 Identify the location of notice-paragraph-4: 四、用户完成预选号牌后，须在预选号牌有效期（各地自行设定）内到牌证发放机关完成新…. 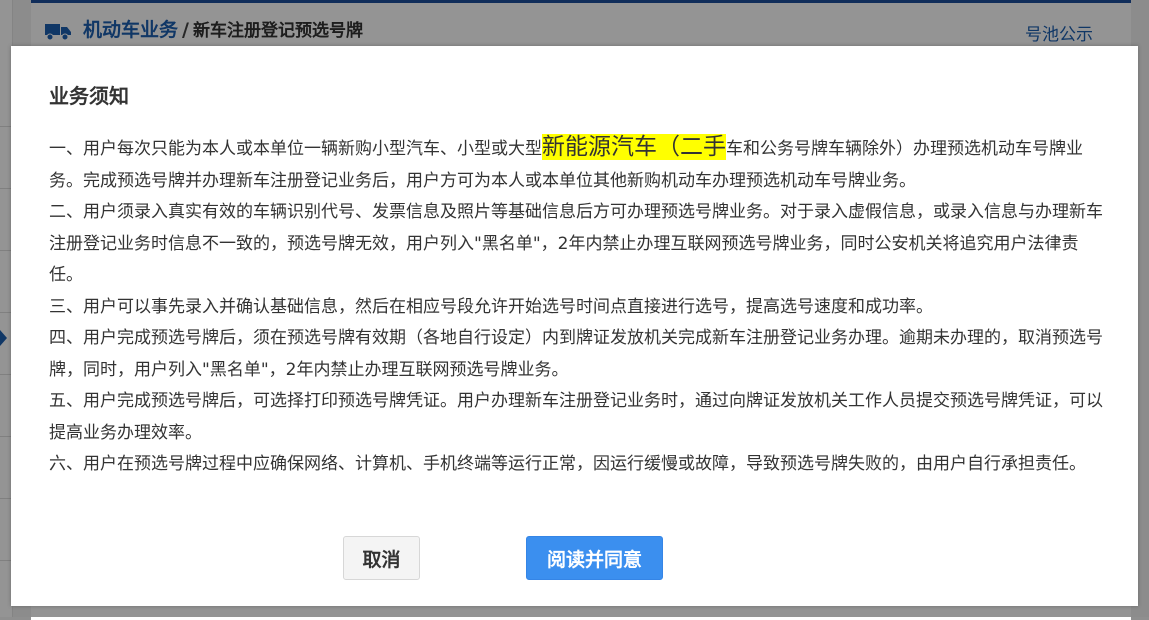
(576, 354).